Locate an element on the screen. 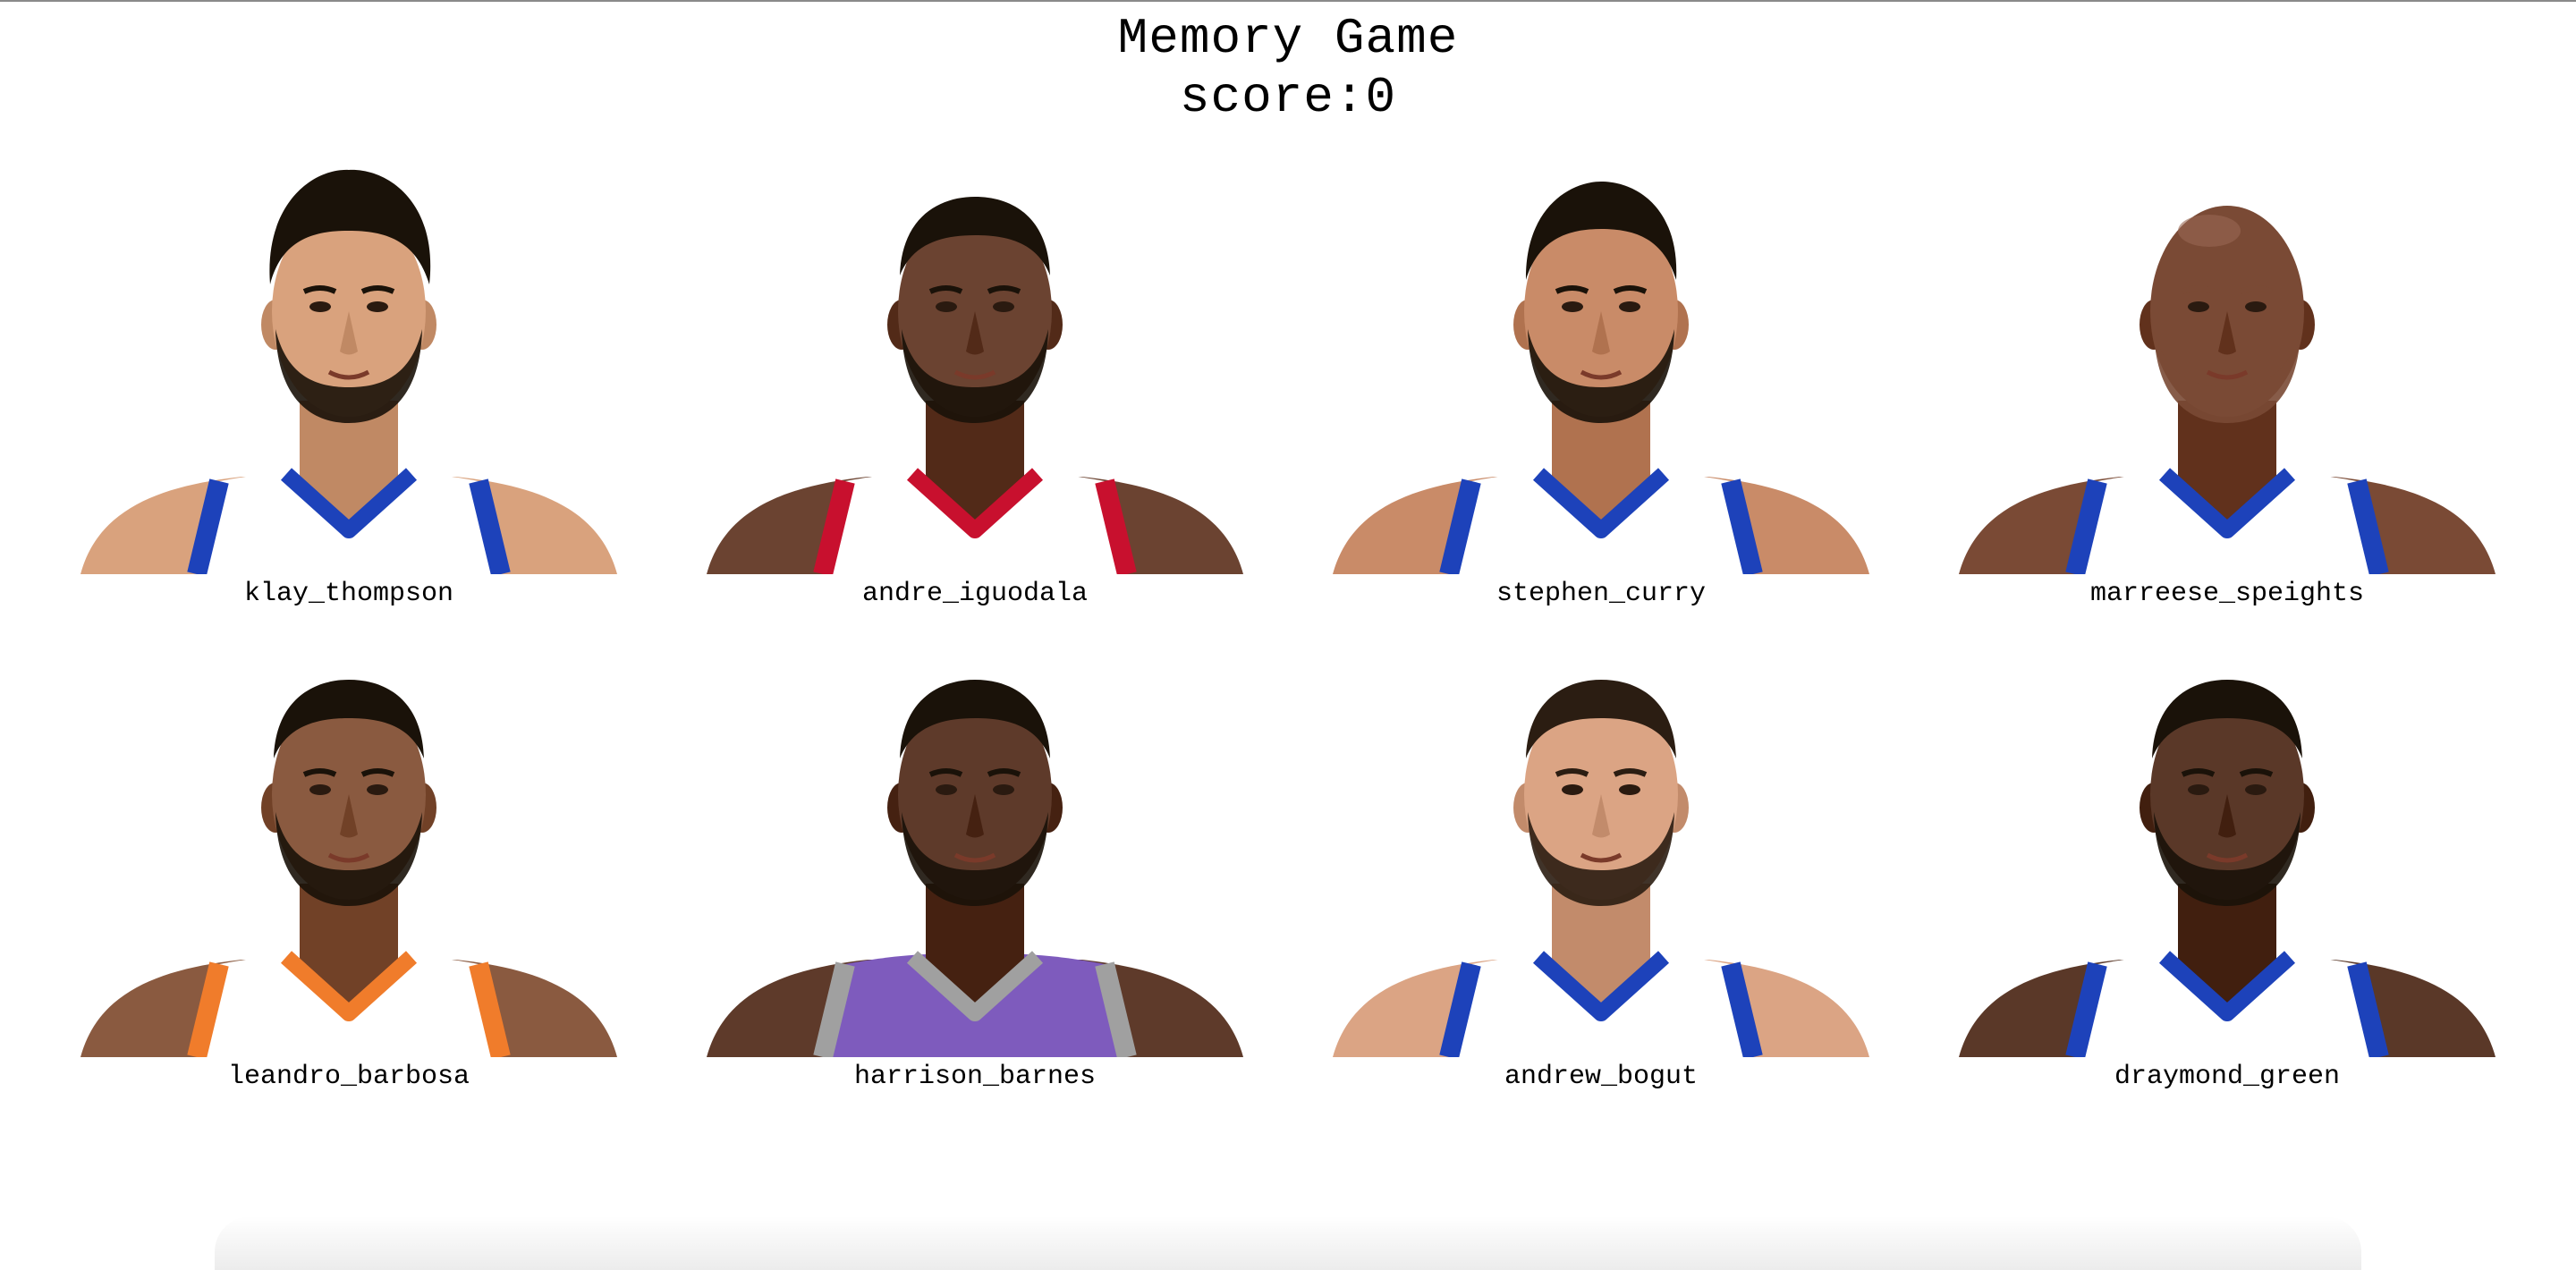  player-card: stephen_curry is located at coordinates (1601, 374).